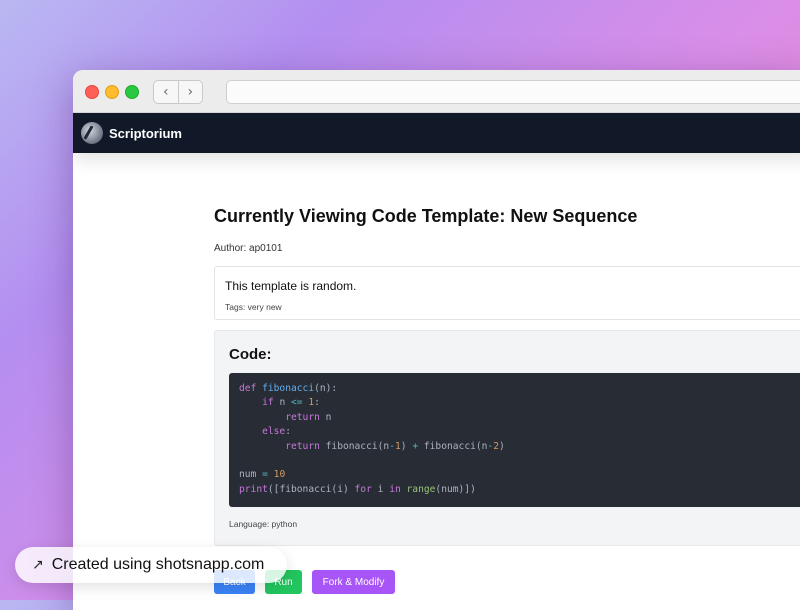 The width and height of the screenshot is (800, 610). I want to click on code-token: else, so click(274, 432).